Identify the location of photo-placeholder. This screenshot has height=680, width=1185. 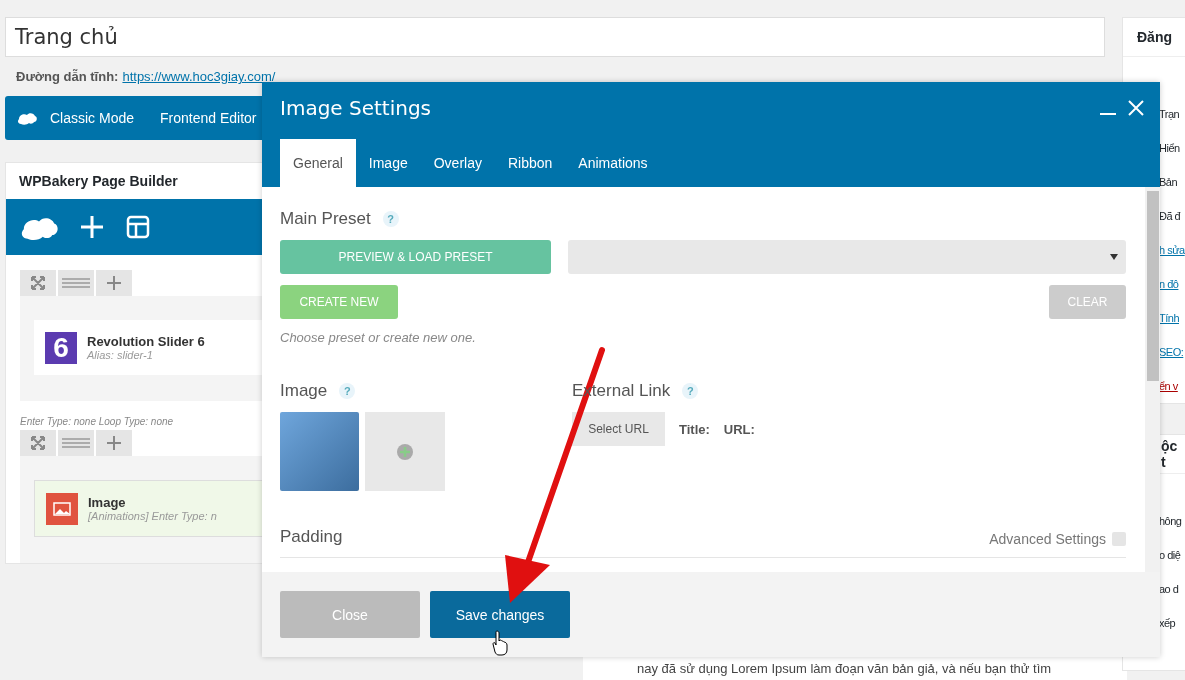
(319, 451).